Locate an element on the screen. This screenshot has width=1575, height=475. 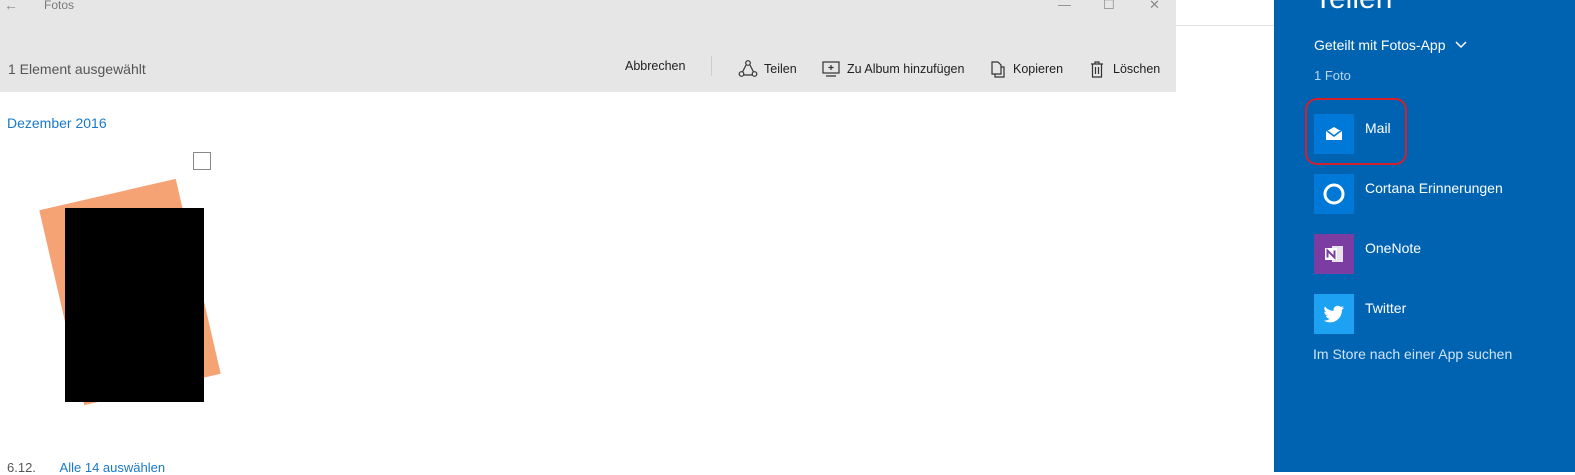
selection-count-text: 1 Element ausgewählt is located at coordinates (77, 69).